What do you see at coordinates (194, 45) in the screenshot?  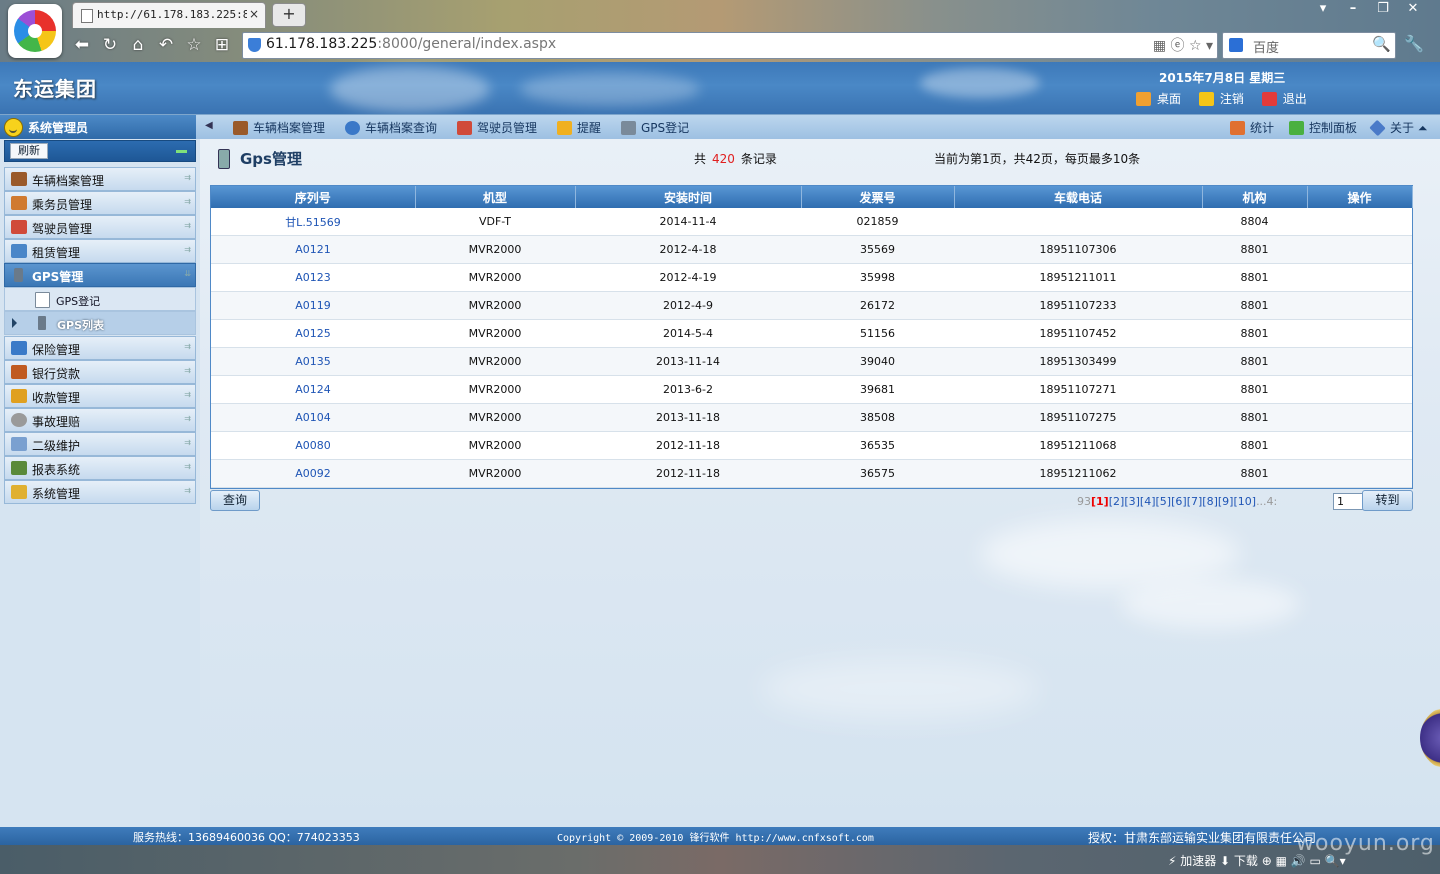 I see `favorite-icon: ☆` at bounding box center [194, 45].